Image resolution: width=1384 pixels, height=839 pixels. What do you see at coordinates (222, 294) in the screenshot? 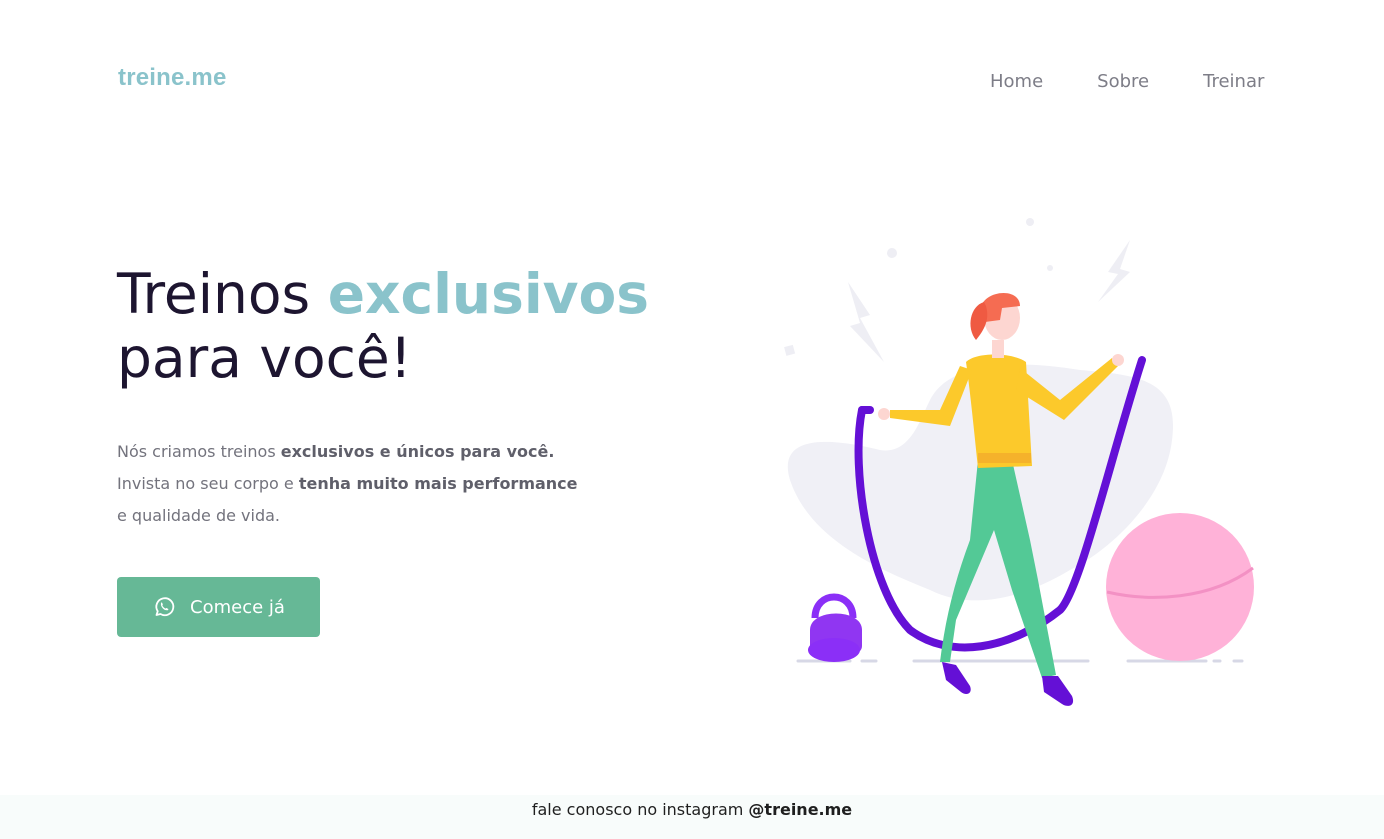
I see `hero-title-part1: Treinos` at bounding box center [222, 294].